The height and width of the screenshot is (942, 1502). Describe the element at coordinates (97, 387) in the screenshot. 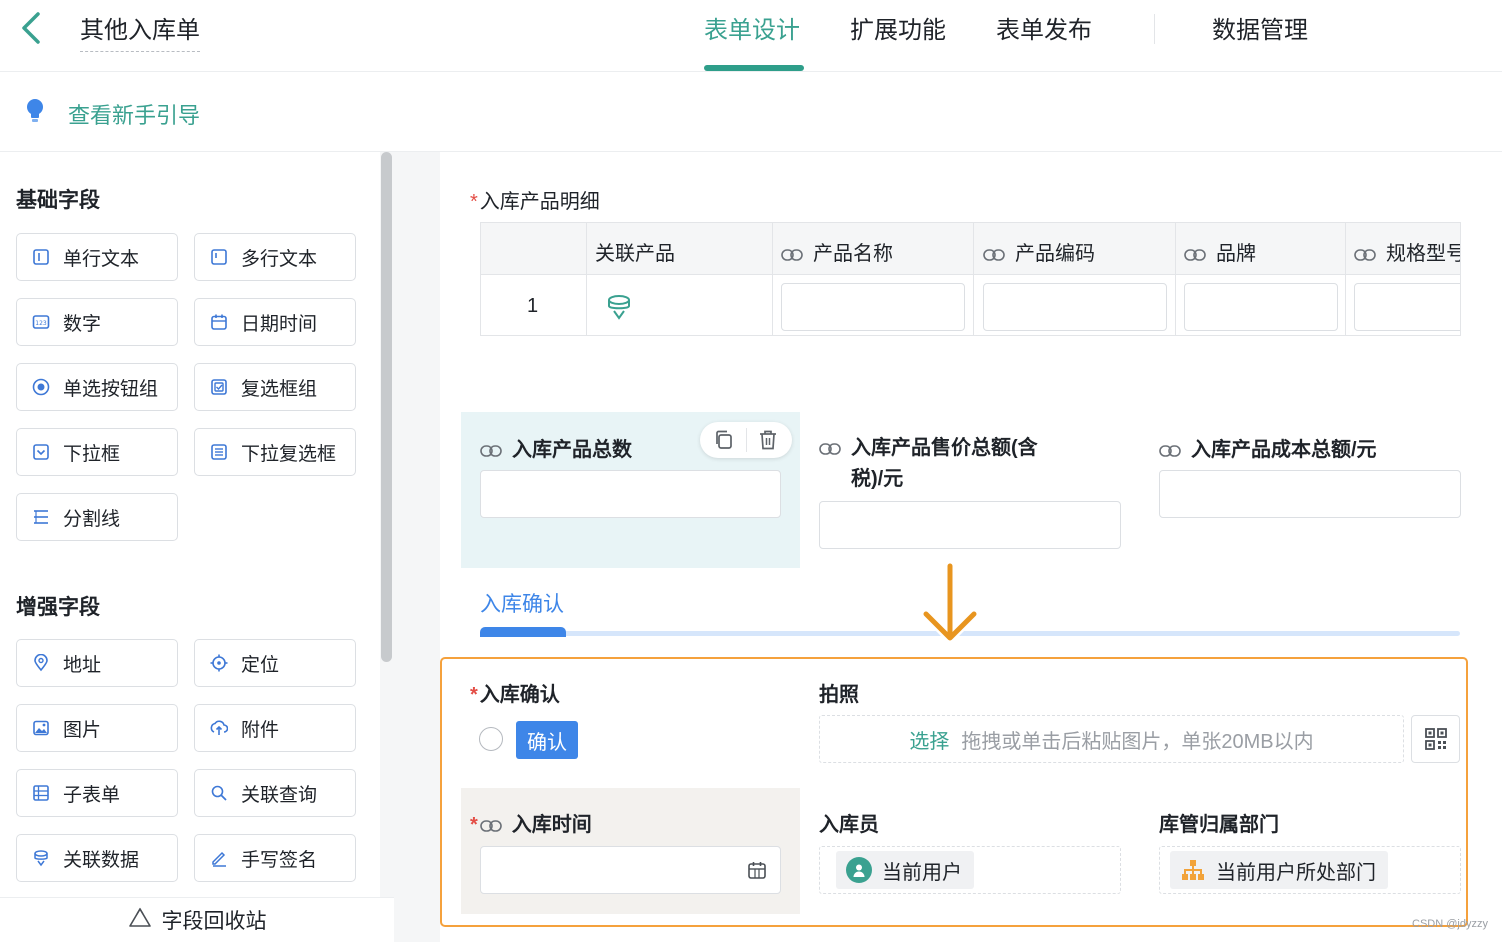

I see `field-radio-group: 单选按钮组` at that location.